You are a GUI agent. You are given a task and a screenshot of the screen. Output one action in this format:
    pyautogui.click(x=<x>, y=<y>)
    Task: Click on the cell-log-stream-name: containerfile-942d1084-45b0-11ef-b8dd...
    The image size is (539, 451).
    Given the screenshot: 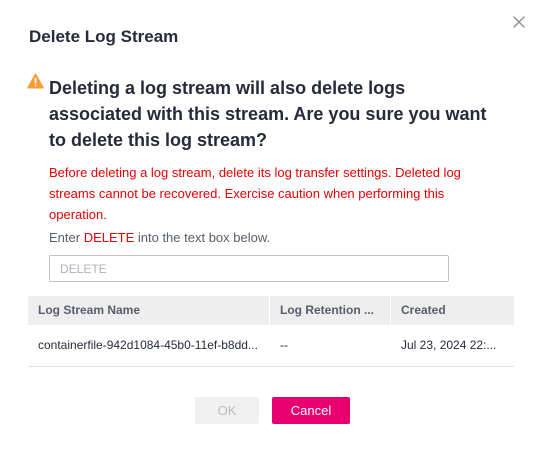 What is the action you would take?
    pyautogui.click(x=148, y=345)
    